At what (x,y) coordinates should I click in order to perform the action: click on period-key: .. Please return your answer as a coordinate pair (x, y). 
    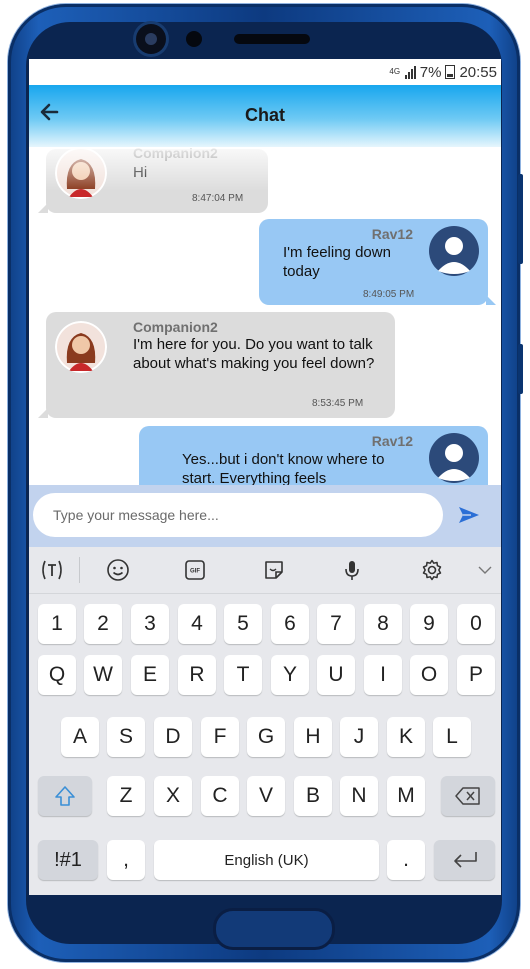
    Looking at the image, I should click on (406, 860).